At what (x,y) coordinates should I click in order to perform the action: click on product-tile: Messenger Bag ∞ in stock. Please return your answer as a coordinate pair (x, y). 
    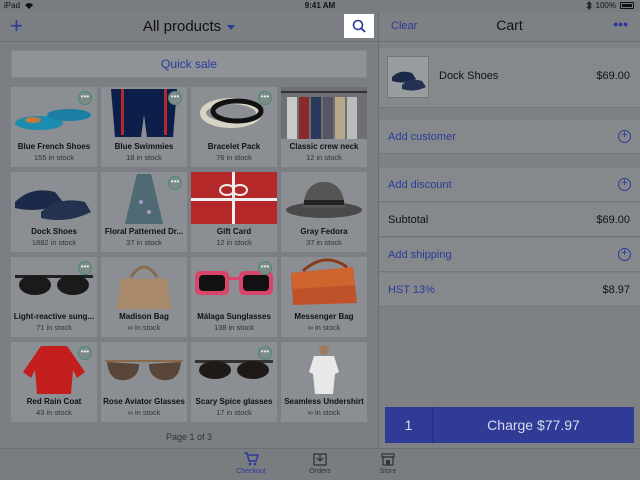
    Looking at the image, I should click on (324, 297).